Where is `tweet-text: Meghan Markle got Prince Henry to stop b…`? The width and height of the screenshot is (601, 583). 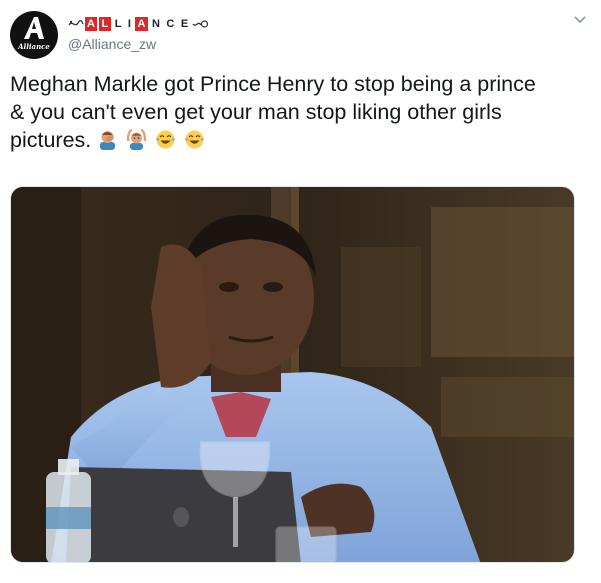
tweet-text: Meghan Markle got Prince Henry to stop b… is located at coordinates (302, 112).